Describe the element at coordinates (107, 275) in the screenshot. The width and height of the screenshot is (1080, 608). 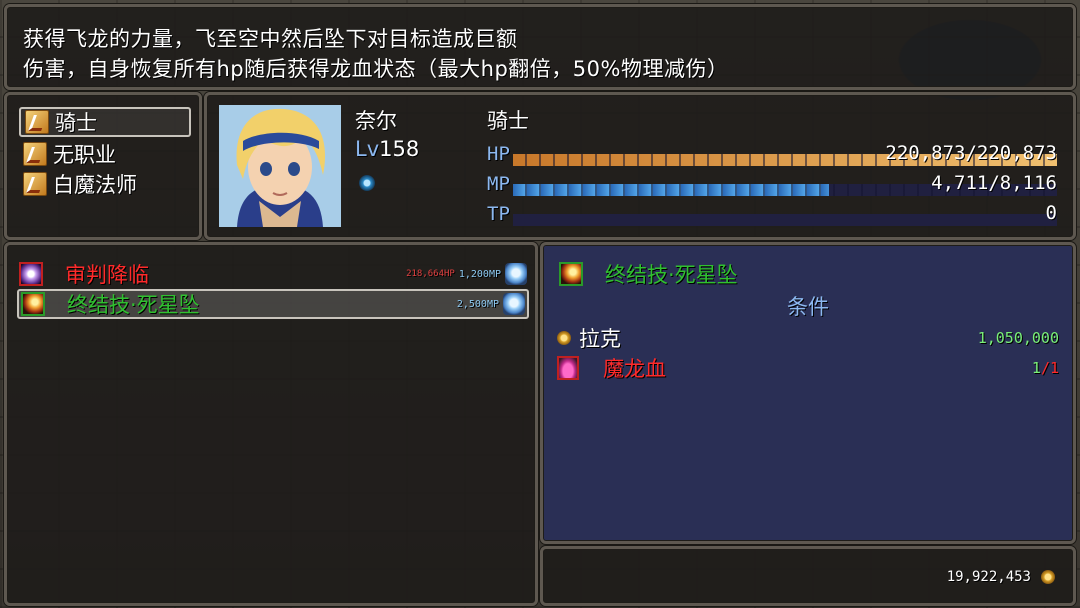
I see `skill-name: 审判降临` at that location.